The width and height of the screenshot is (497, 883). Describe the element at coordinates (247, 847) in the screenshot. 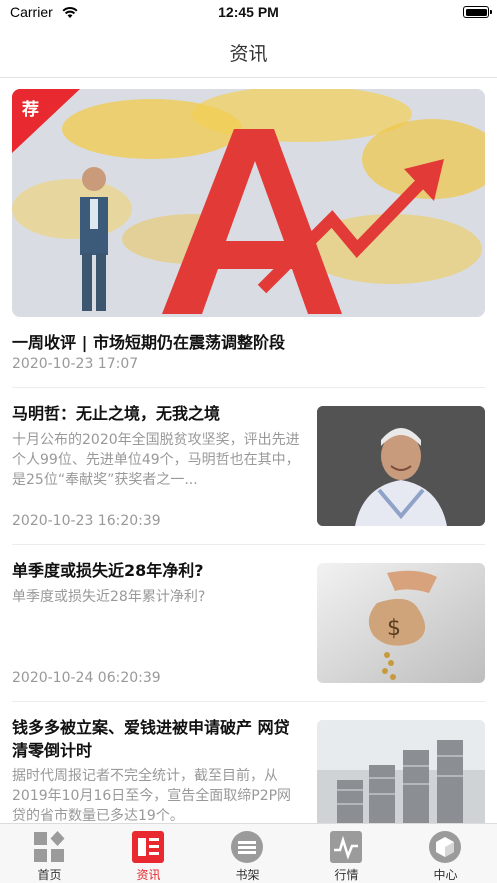

I see `bookshelf-icon` at that location.